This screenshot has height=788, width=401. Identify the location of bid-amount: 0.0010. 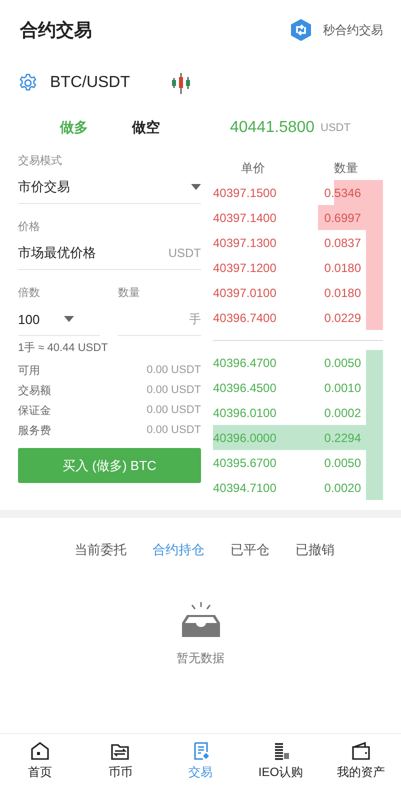
(342, 387).